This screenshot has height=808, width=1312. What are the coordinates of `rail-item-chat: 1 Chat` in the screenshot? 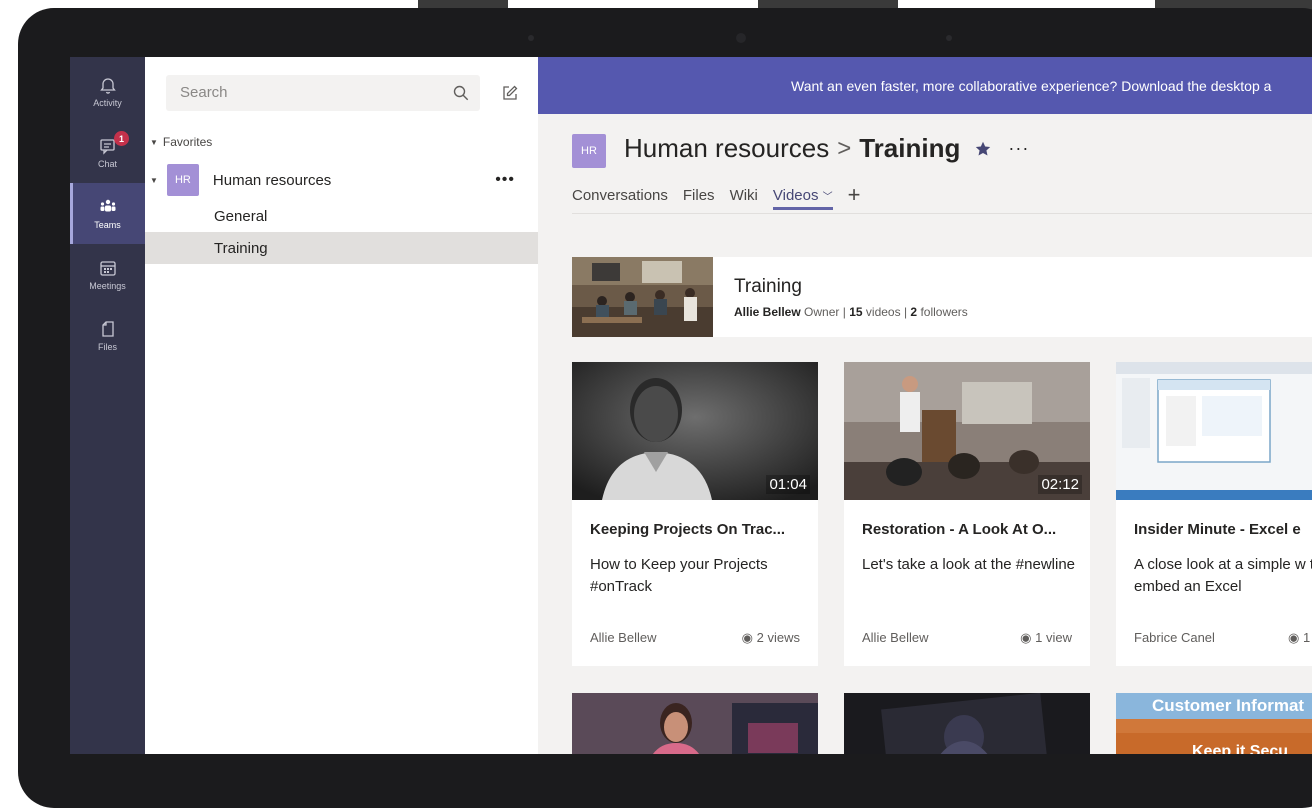 It's located at (107, 152).